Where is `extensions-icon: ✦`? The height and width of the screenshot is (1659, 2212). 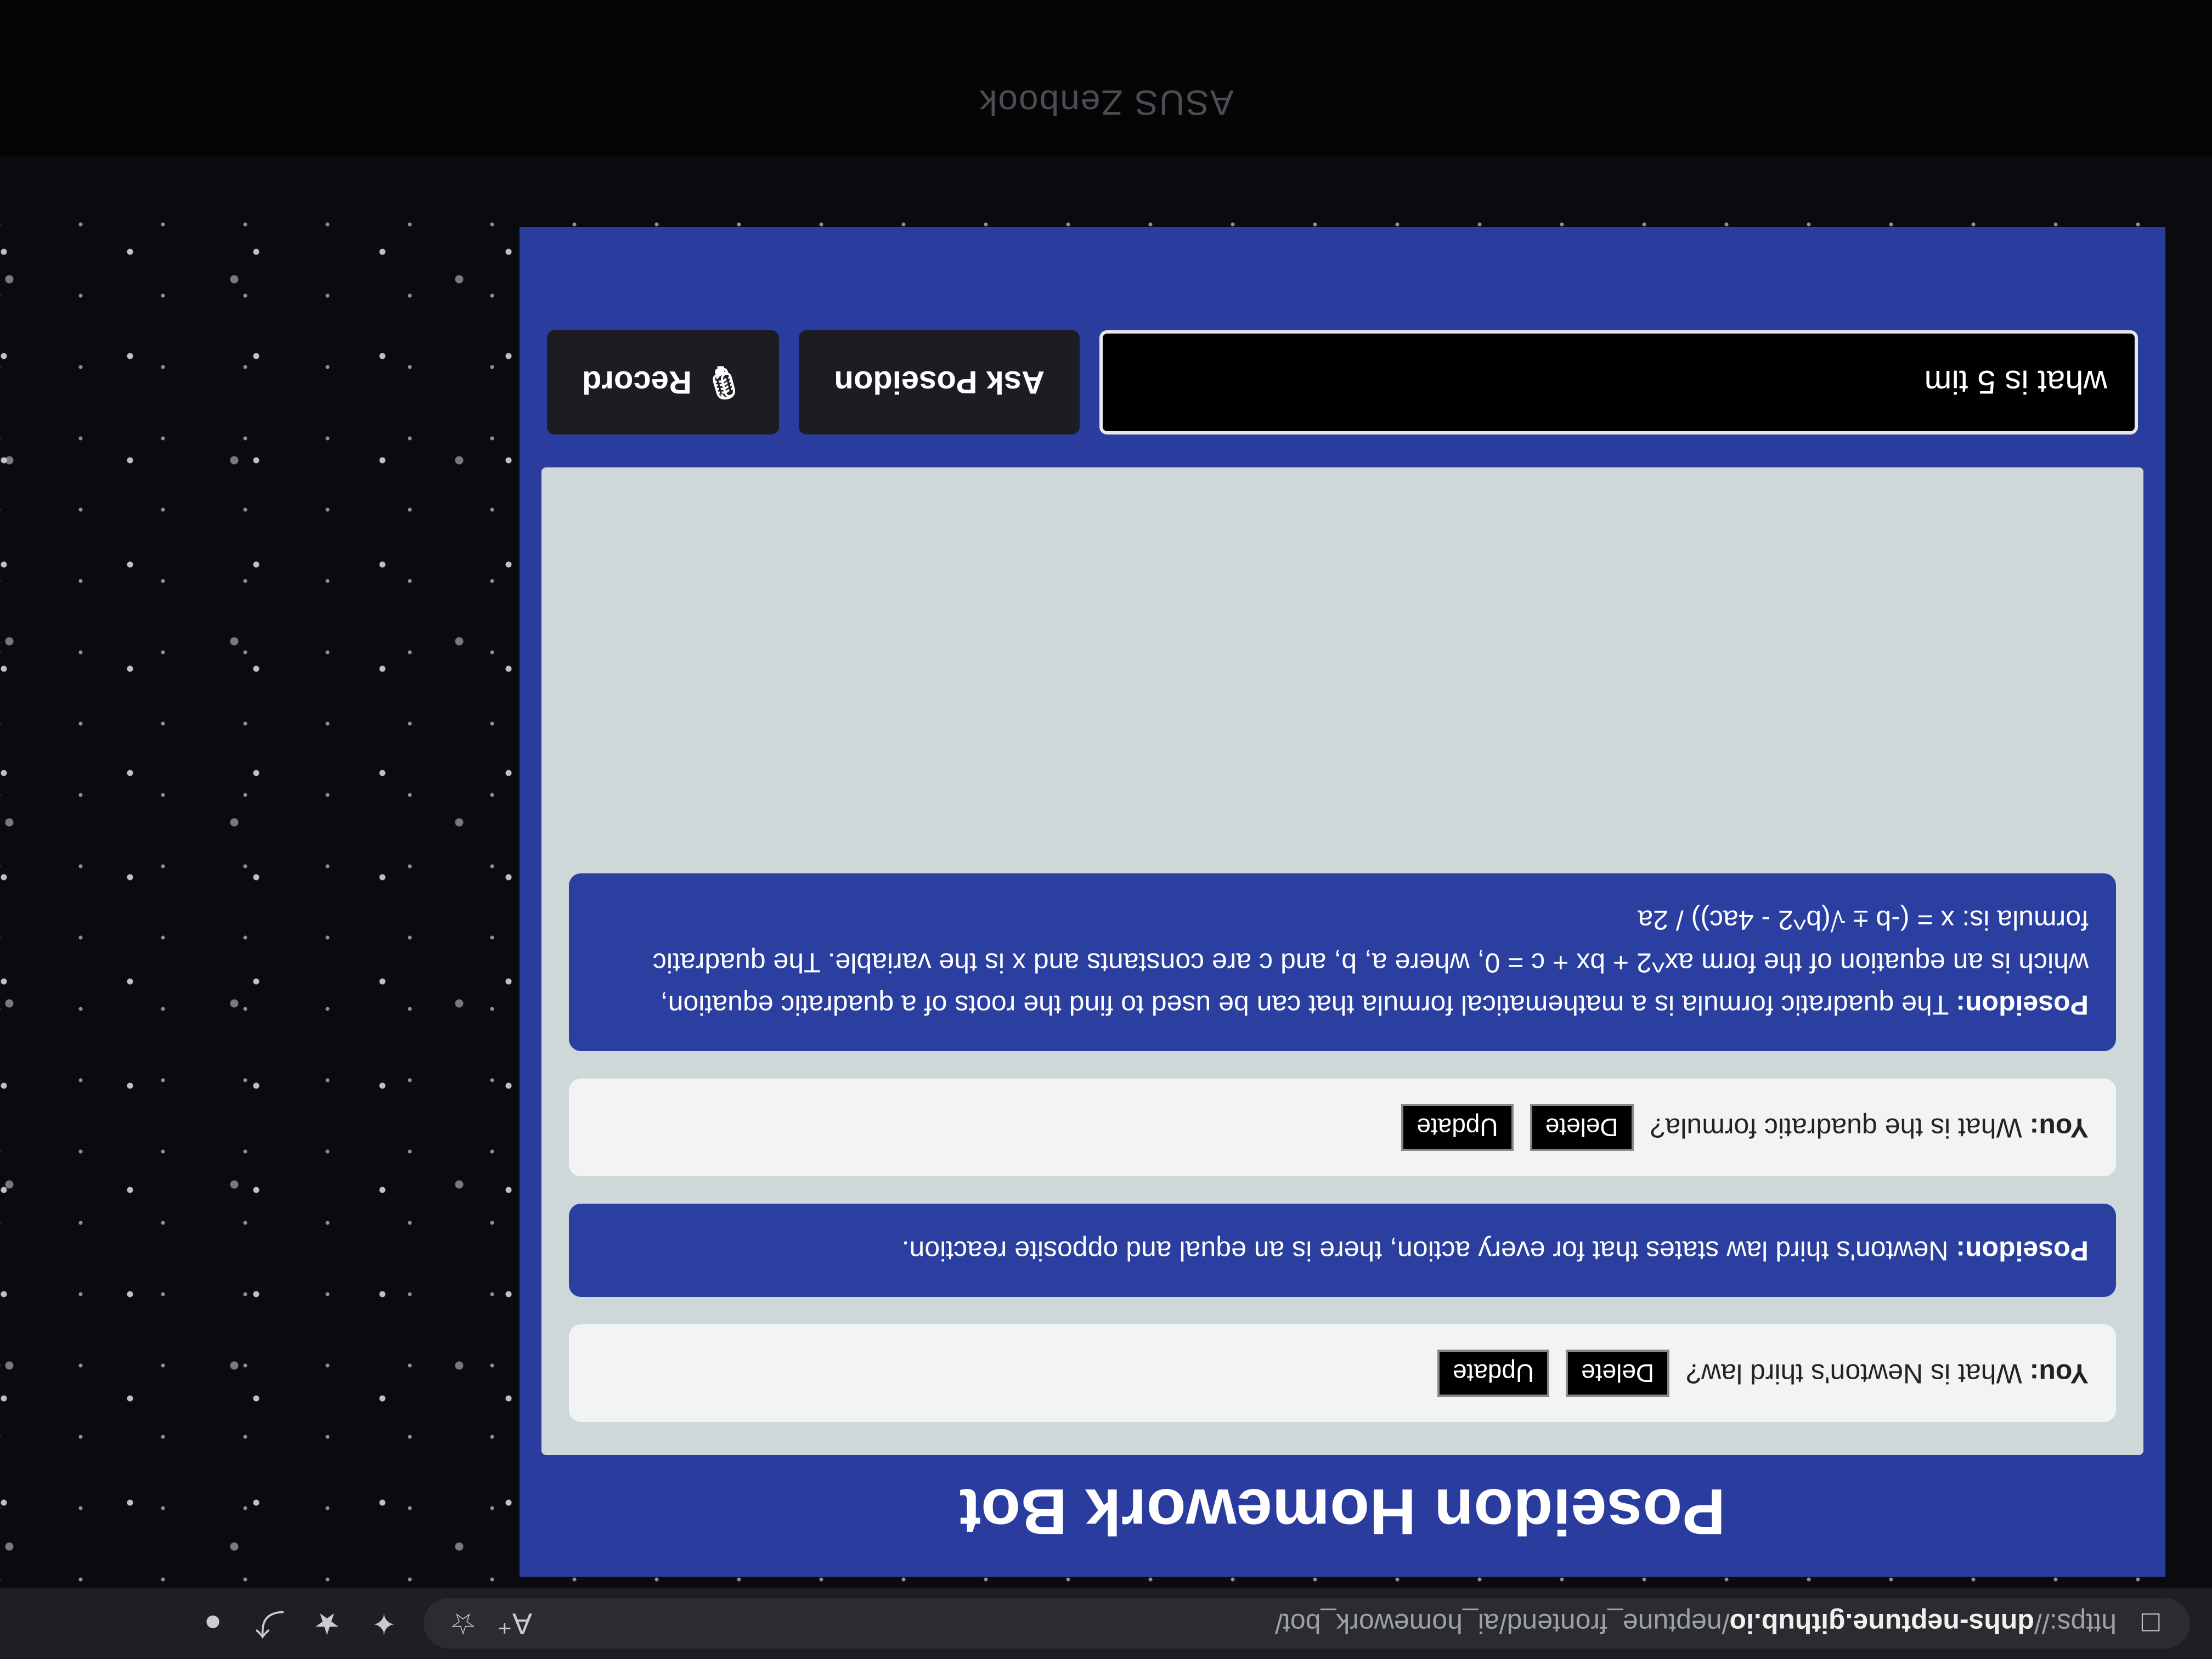
extensions-icon: ✦ is located at coordinates (384, 1623).